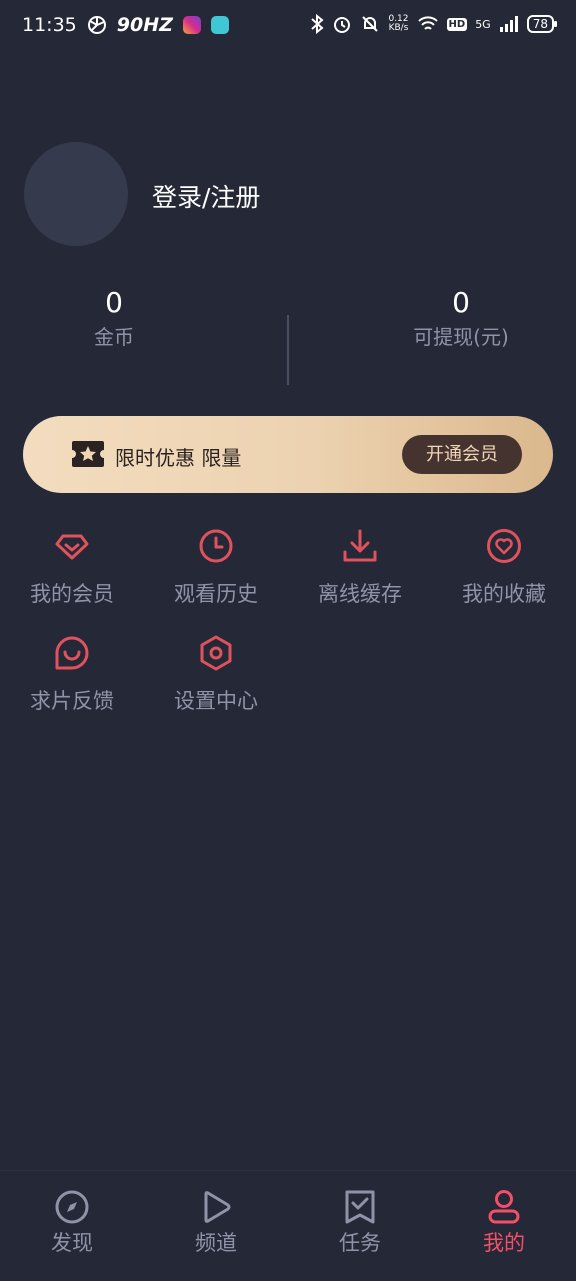 The width and height of the screenshot is (576, 1281). Describe the element at coordinates (504, 546) in the screenshot. I see `heart-icon` at that location.